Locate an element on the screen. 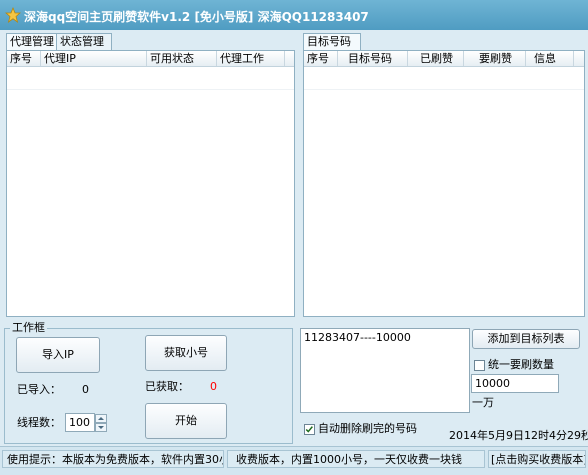 Image resolution: width=588 pixels, height=475 pixels. fetched-label: 已获取： is located at coordinates (167, 386).